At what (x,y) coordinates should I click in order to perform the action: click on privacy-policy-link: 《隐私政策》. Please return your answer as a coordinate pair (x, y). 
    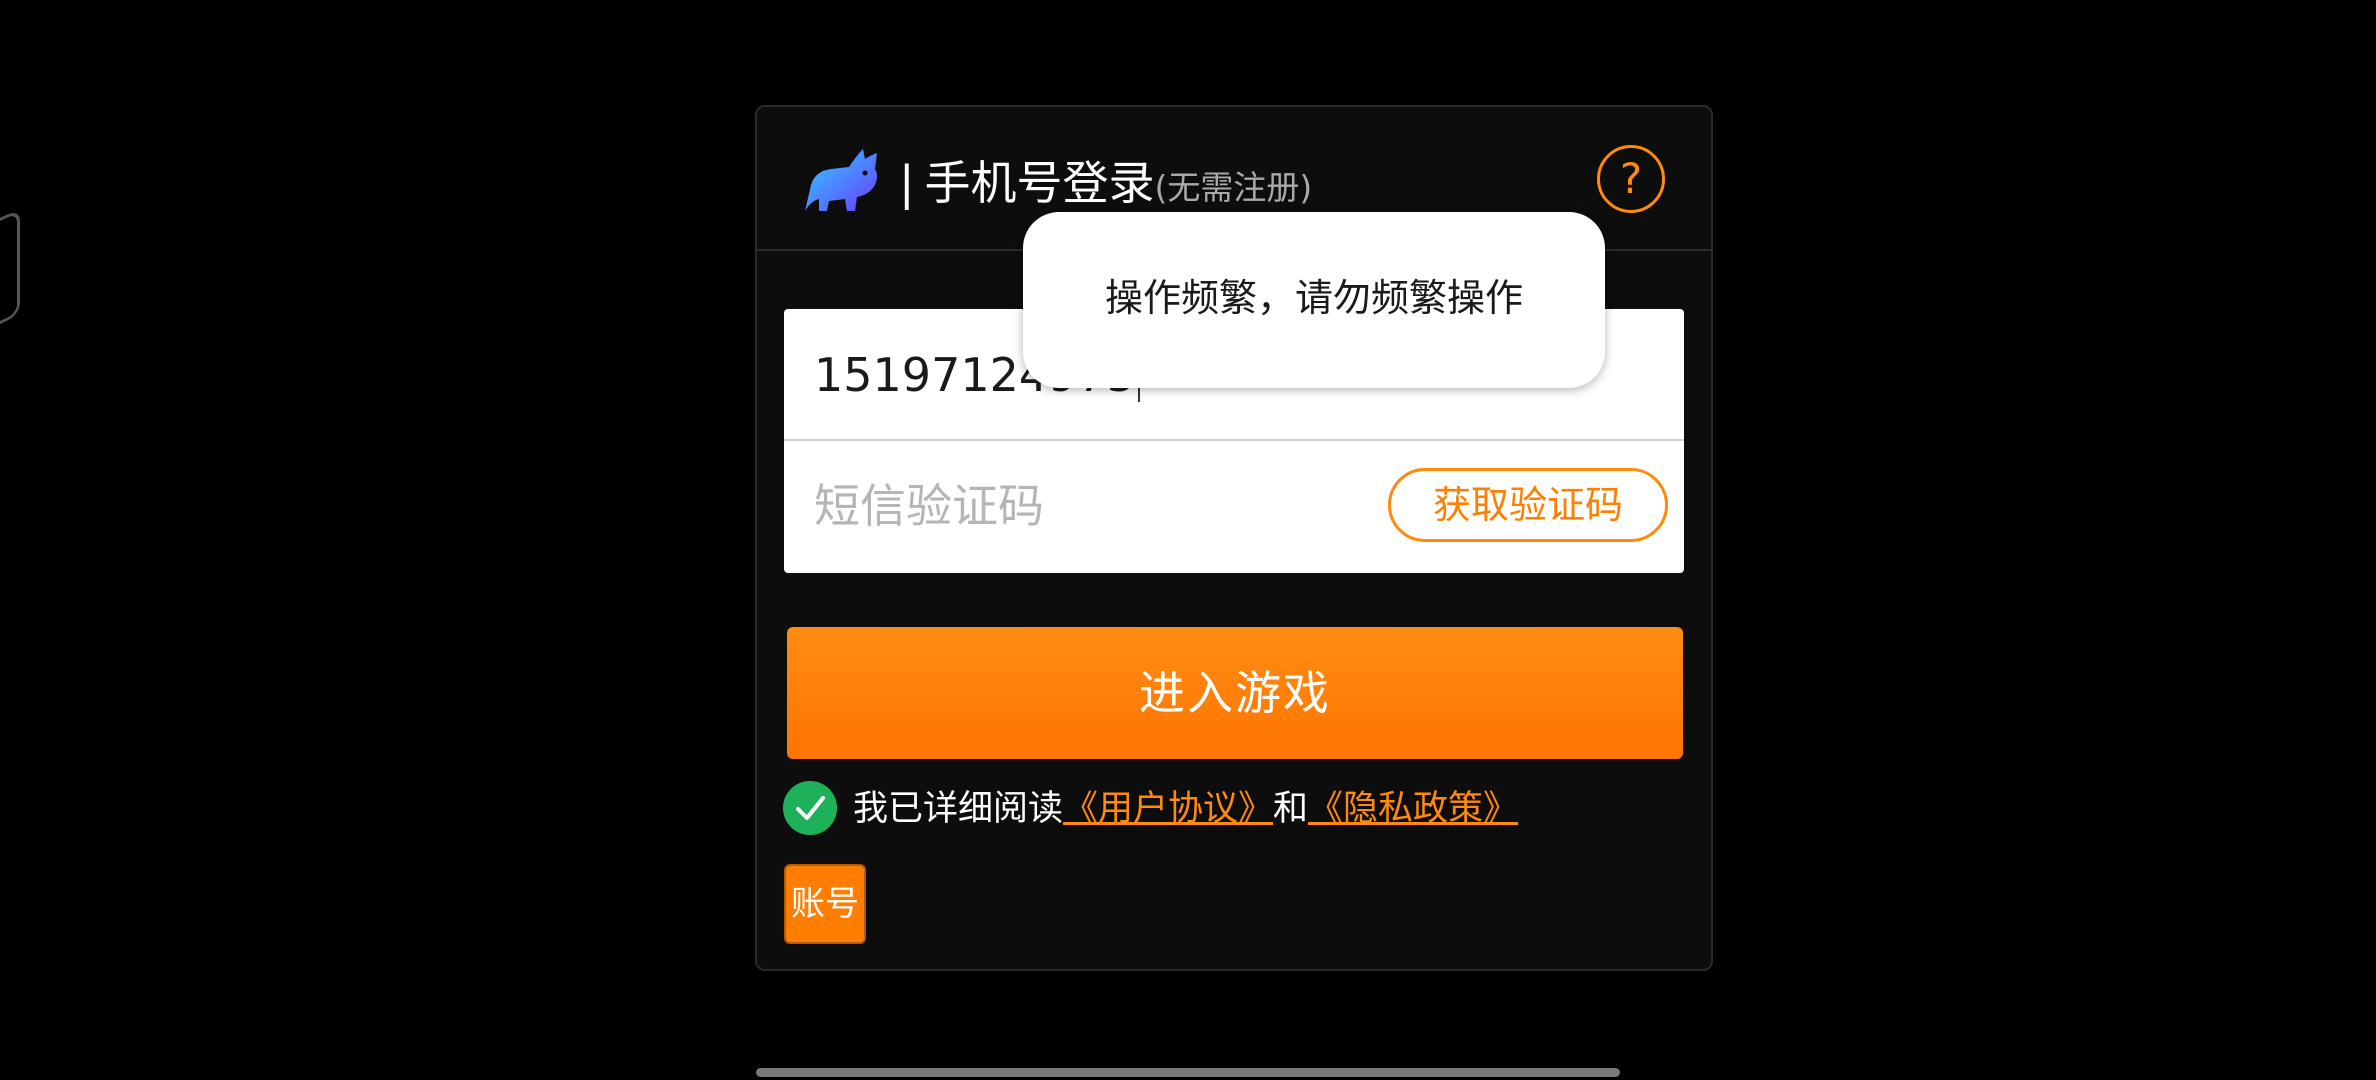
    Looking at the image, I should click on (1413, 809).